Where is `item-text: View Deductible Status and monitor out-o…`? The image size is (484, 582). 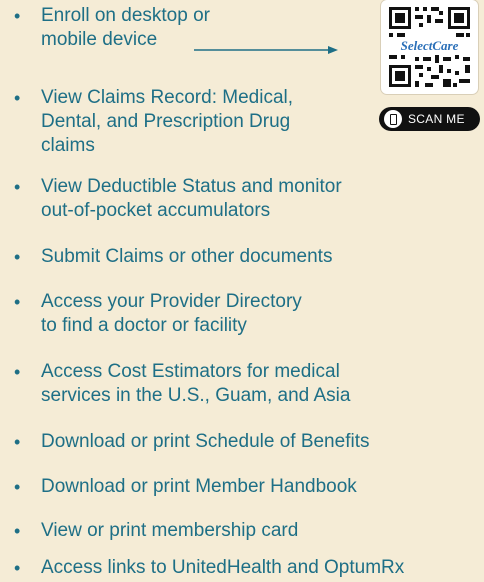 item-text: View Deductible Status and monitor out-o… is located at coordinates (191, 198).